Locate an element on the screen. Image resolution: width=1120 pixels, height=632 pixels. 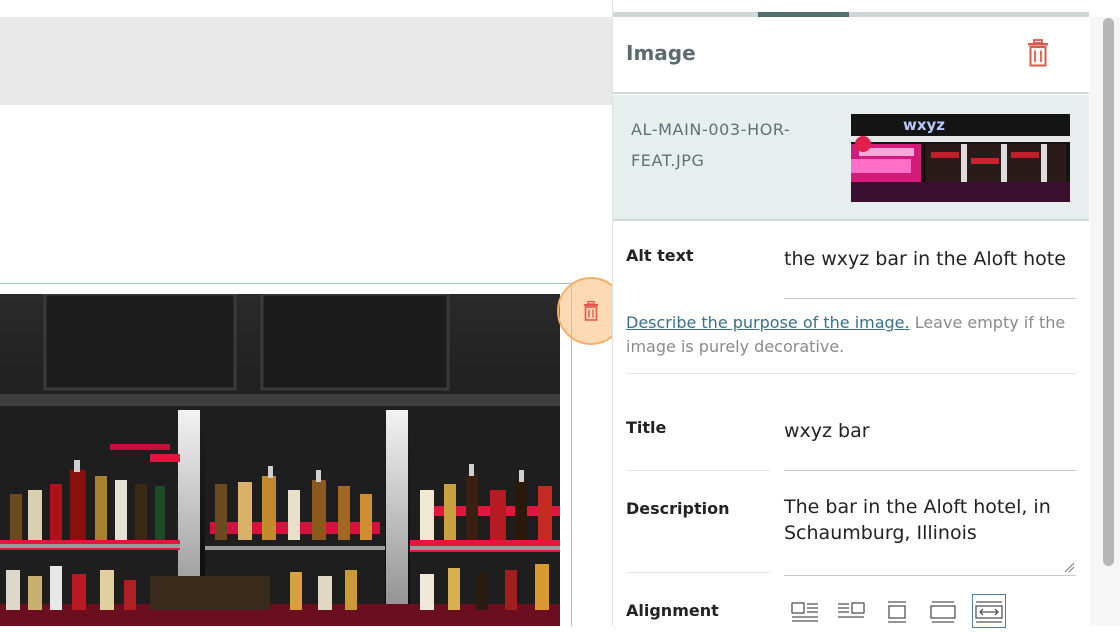
file-name: AL-MAIN-003-HOR-FEAT.JPG is located at coordinates (711, 145).